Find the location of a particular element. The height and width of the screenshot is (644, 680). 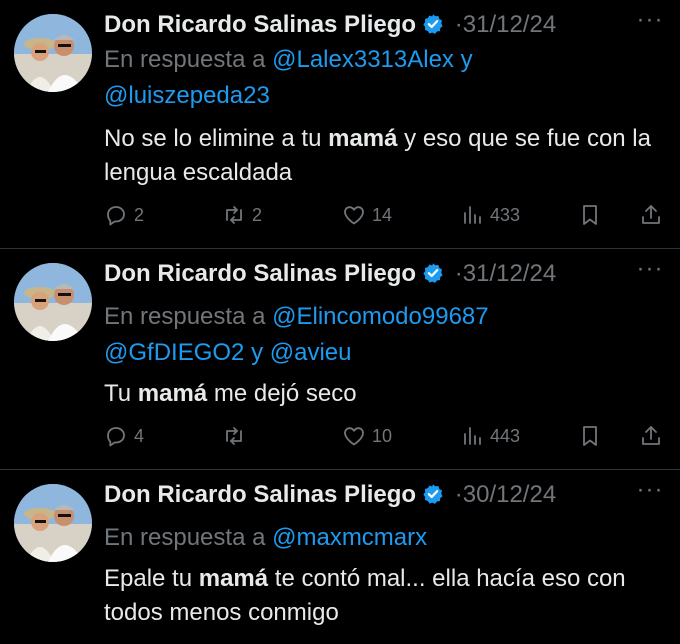

text-segment: Epale tu is located at coordinates (151, 578).